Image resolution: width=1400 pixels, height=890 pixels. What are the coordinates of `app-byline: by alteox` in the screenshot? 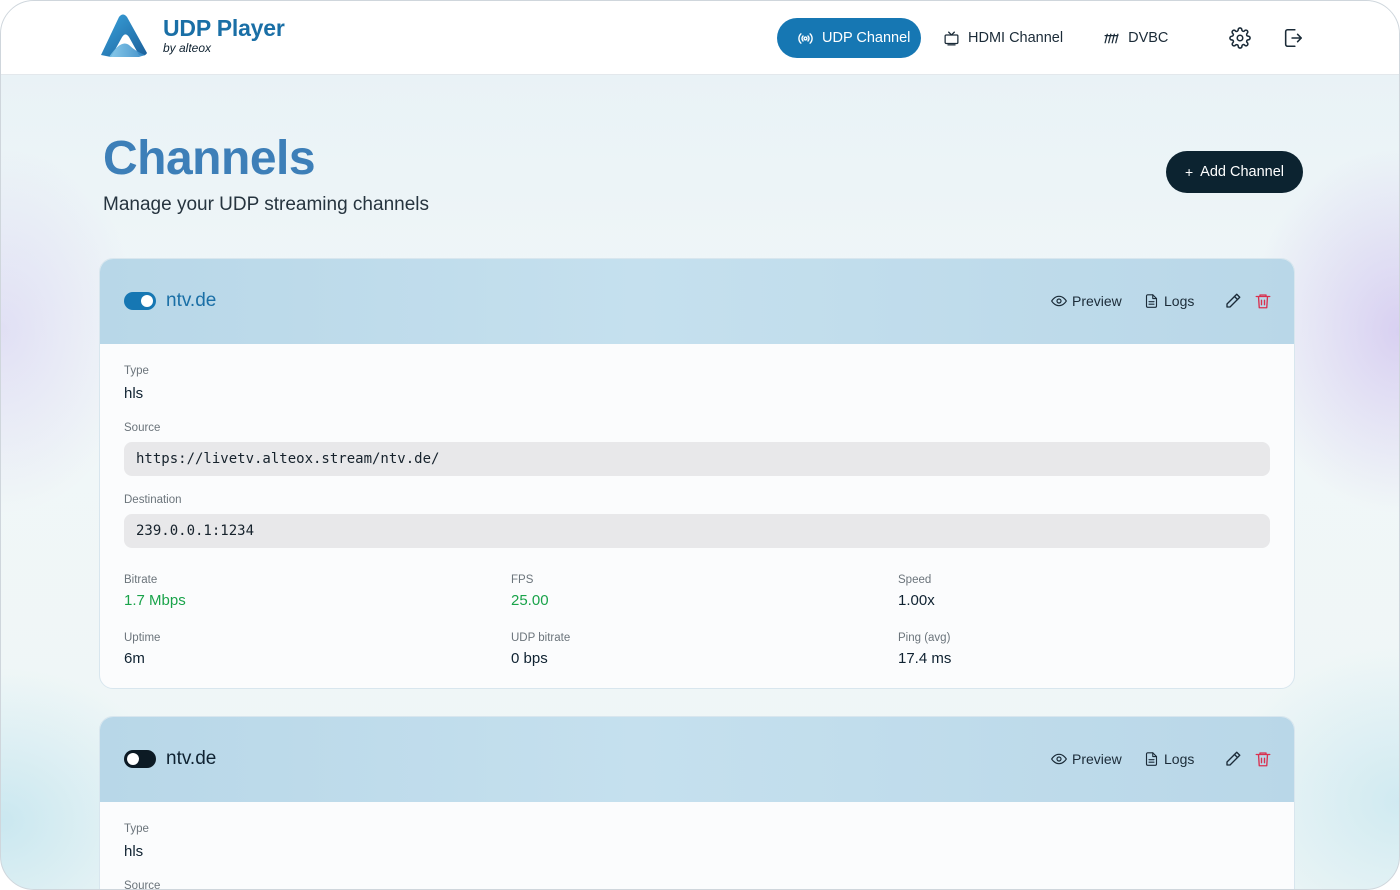 It's located at (187, 47).